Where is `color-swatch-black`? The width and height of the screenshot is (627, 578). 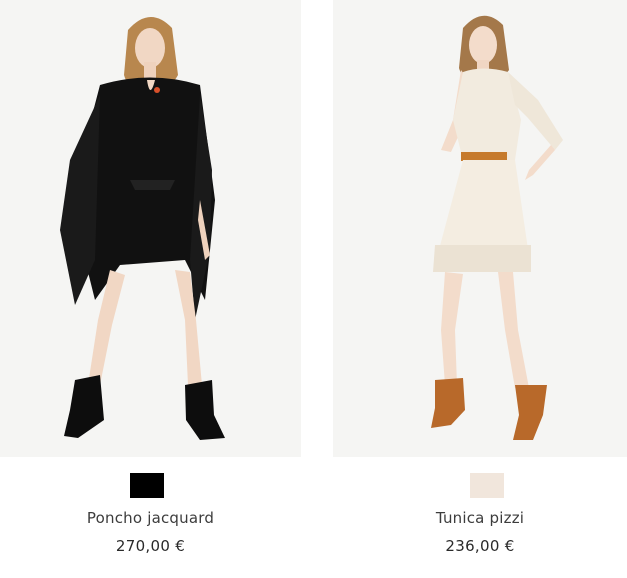
color-swatch-black is located at coordinates (147, 485).